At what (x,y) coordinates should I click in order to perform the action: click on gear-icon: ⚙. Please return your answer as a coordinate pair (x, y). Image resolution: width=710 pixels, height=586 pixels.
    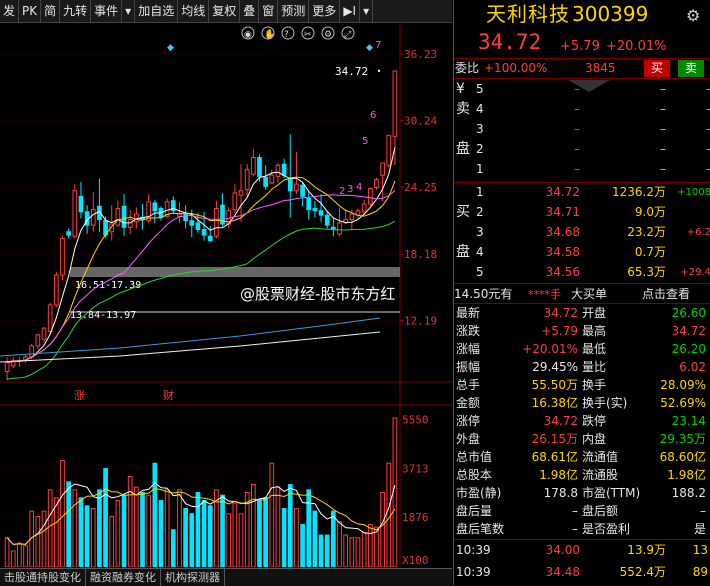
    Looking at the image, I should click on (693, 15).